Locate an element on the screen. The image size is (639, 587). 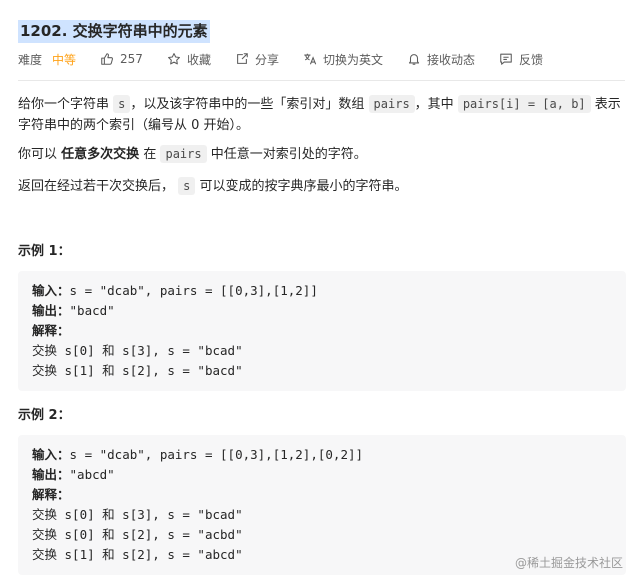
notify-button: 接收动态 is located at coordinates (441, 59).